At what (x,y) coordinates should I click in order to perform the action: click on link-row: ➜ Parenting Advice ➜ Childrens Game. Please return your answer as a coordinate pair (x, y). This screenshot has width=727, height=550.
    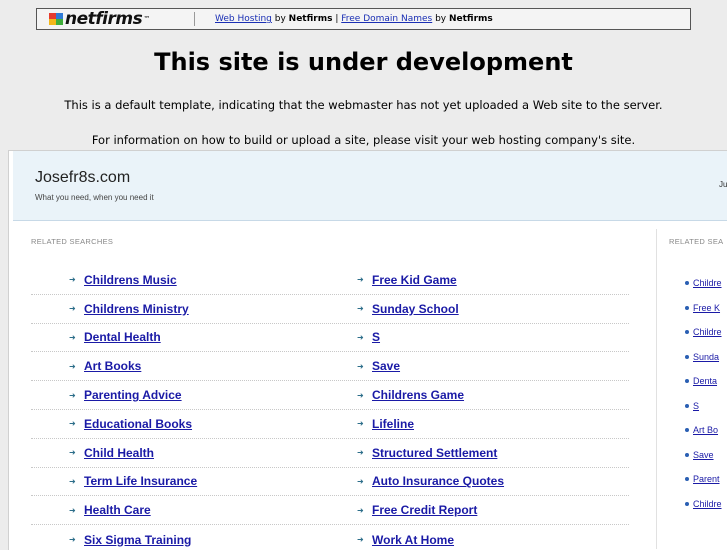
    Looking at the image, I should click on (330, 395).